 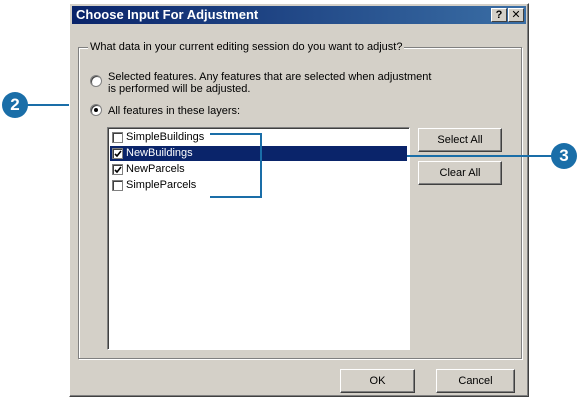 What do you see at coordinates (117, 185) in the screenshot?
I see `layer-checkbox-simpleparcels` at bounding box center [117, 185].